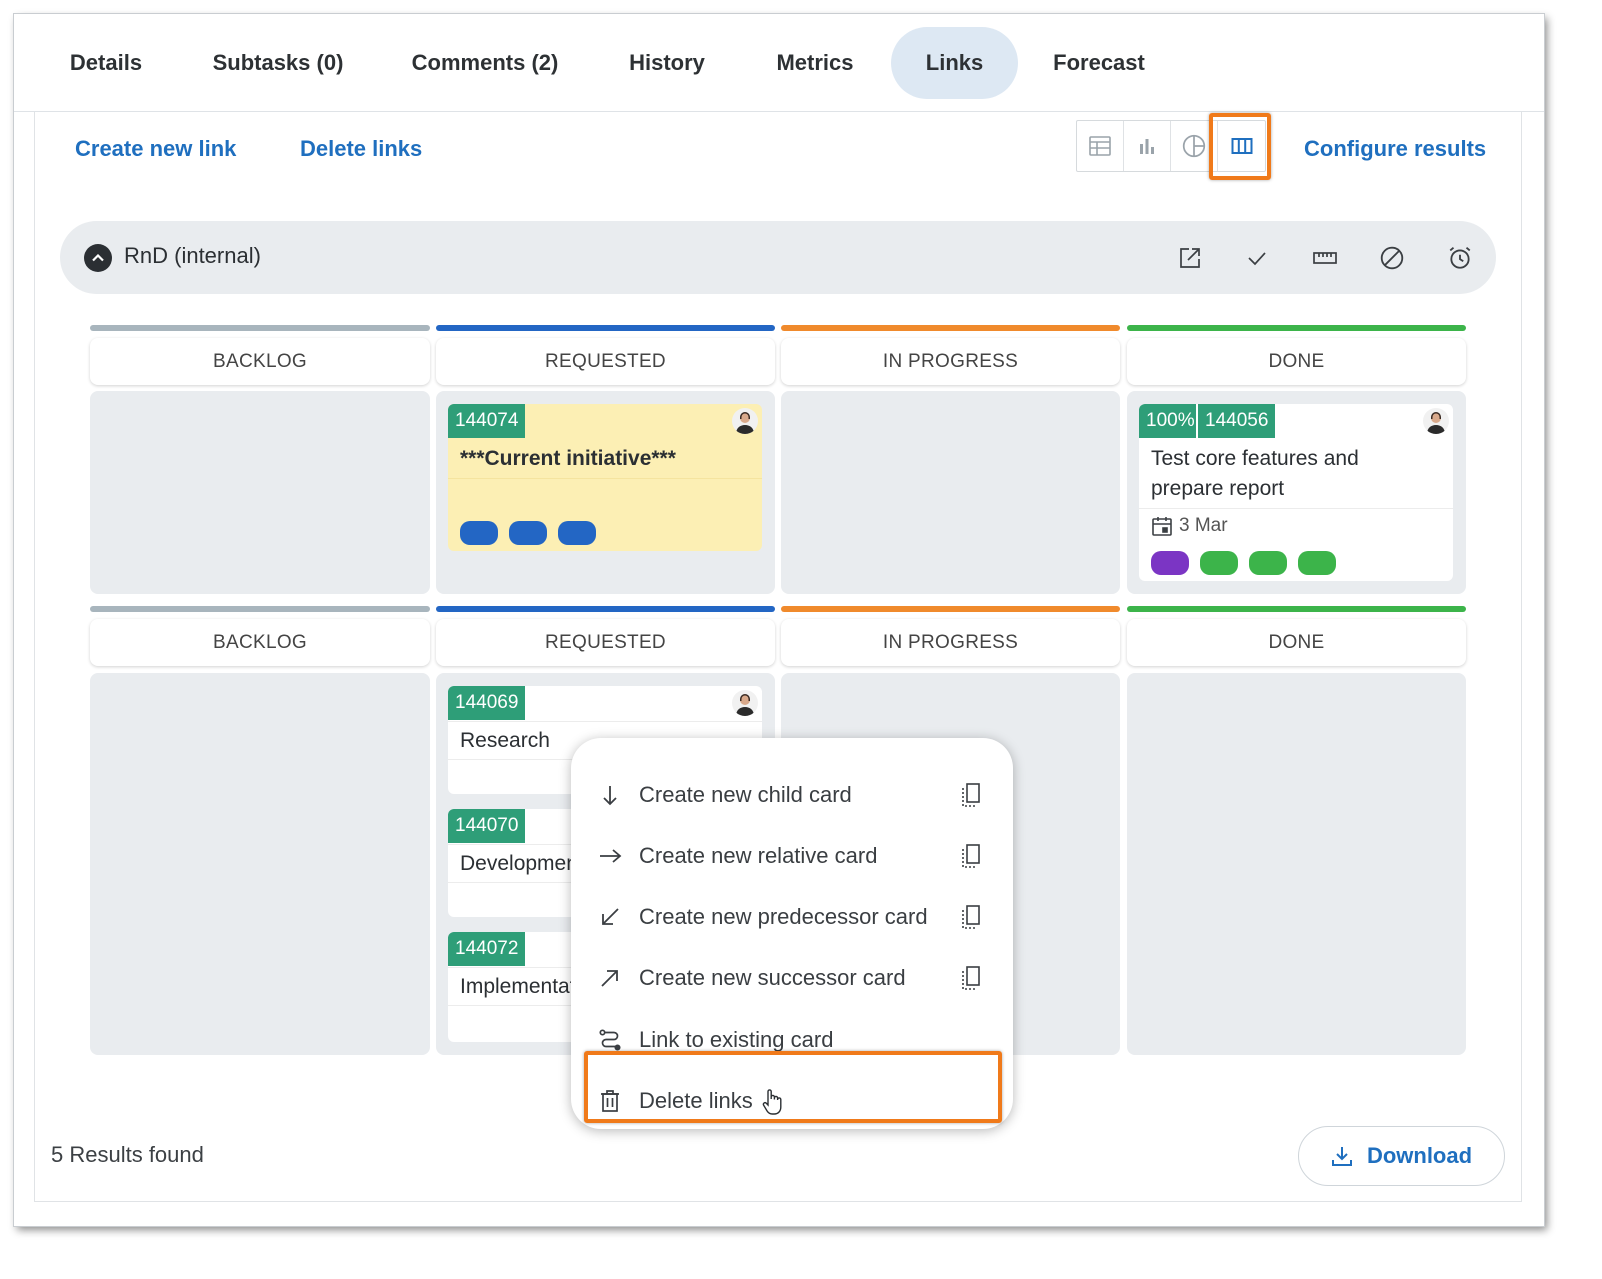 The width and height of the screenshot is (1602, 1279). Describe the element at coordinates (487, 421) in the screenshot. I see `card-id-tag: 144074` at that location.